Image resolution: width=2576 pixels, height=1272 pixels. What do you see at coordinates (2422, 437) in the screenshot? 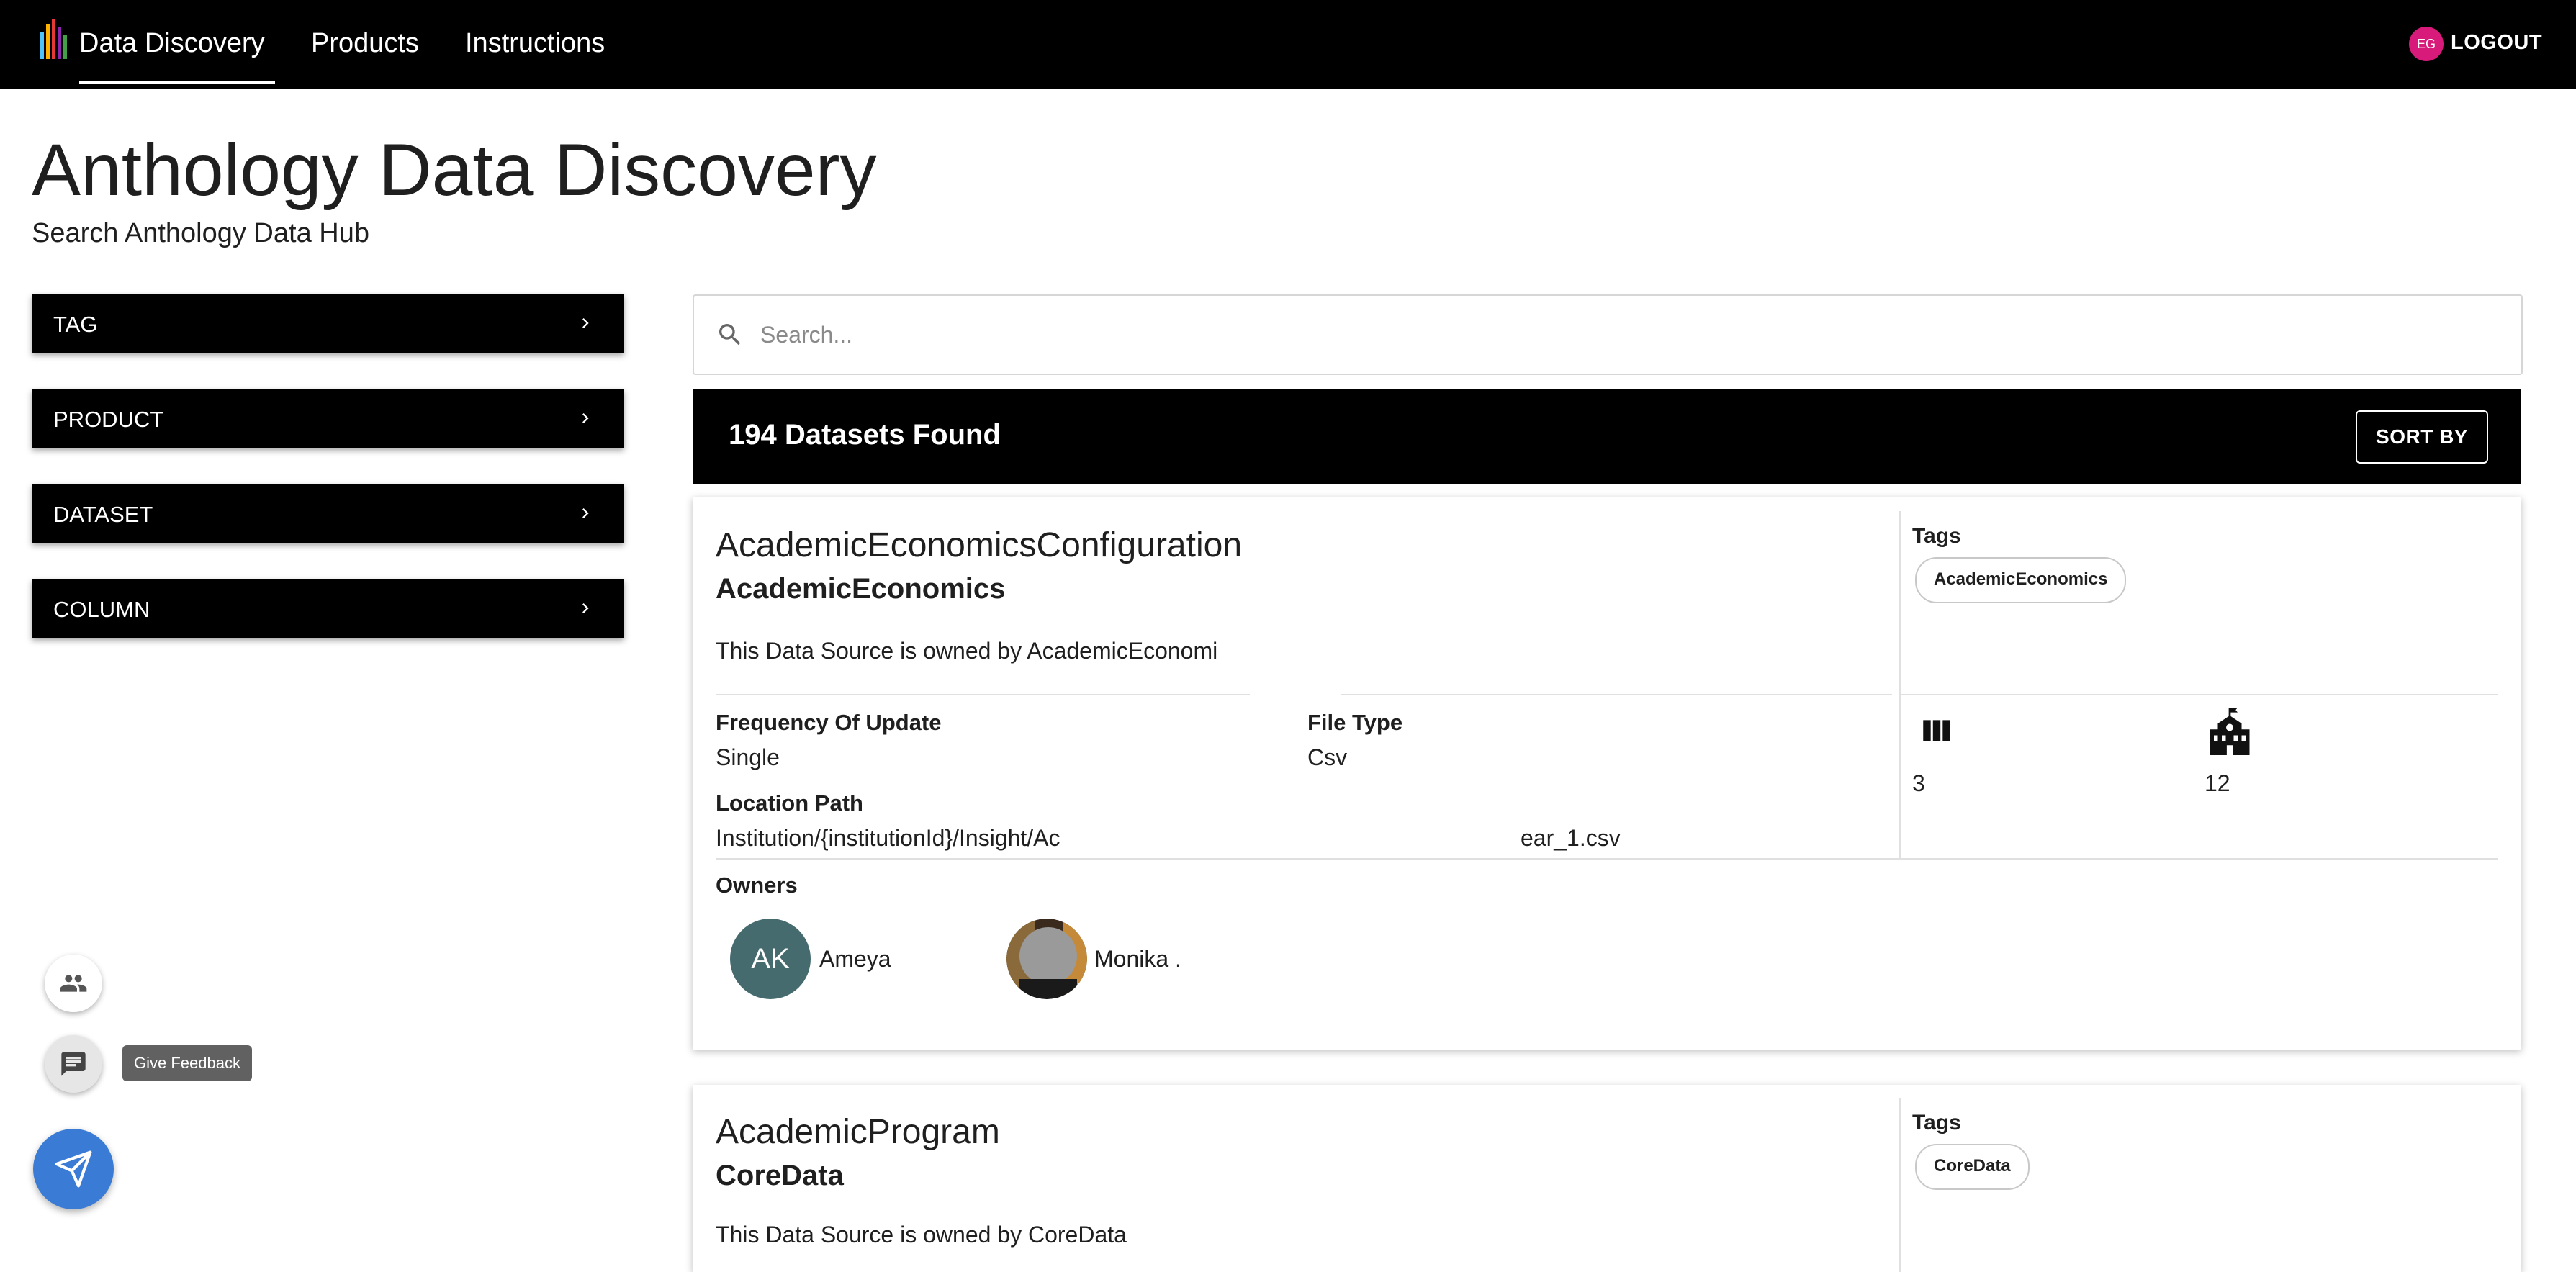
I see `sort-by-button: SORT BY` at bounding box center [2422, 437].